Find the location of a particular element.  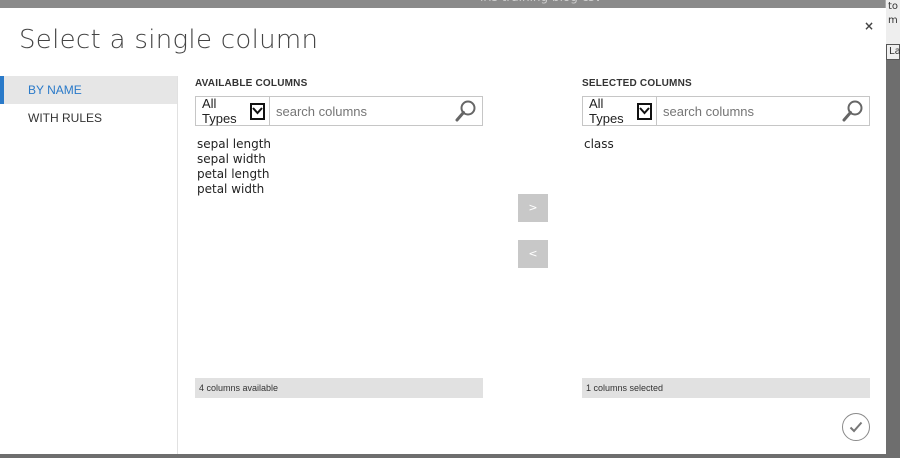

remove-column-button: < is located at coordinates (533, 254).